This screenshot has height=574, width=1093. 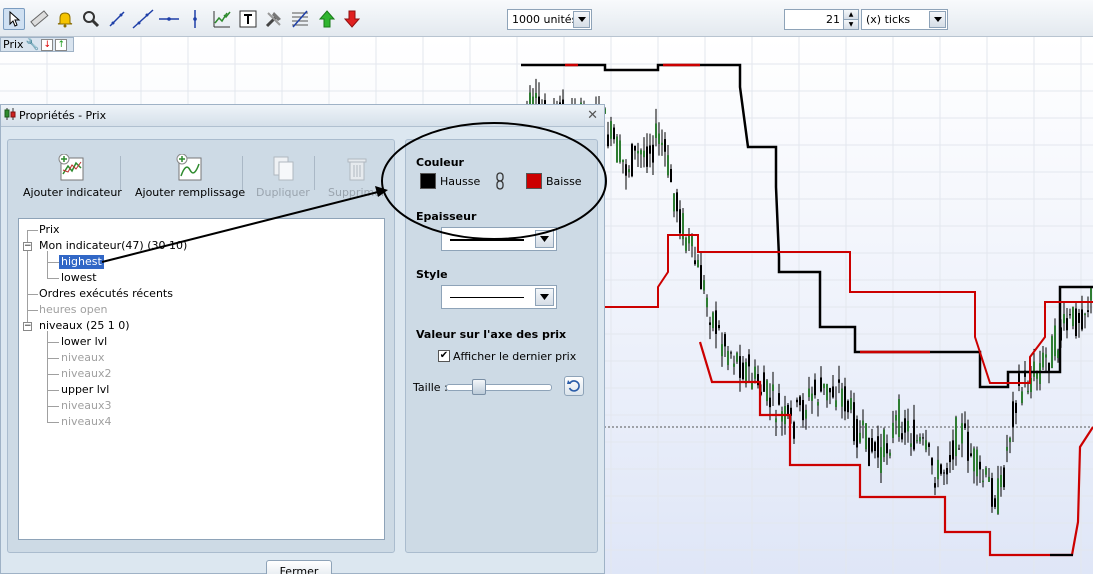 I want to click on add-fill-button: Ajouter remplissage, so click(x=190, y=176).